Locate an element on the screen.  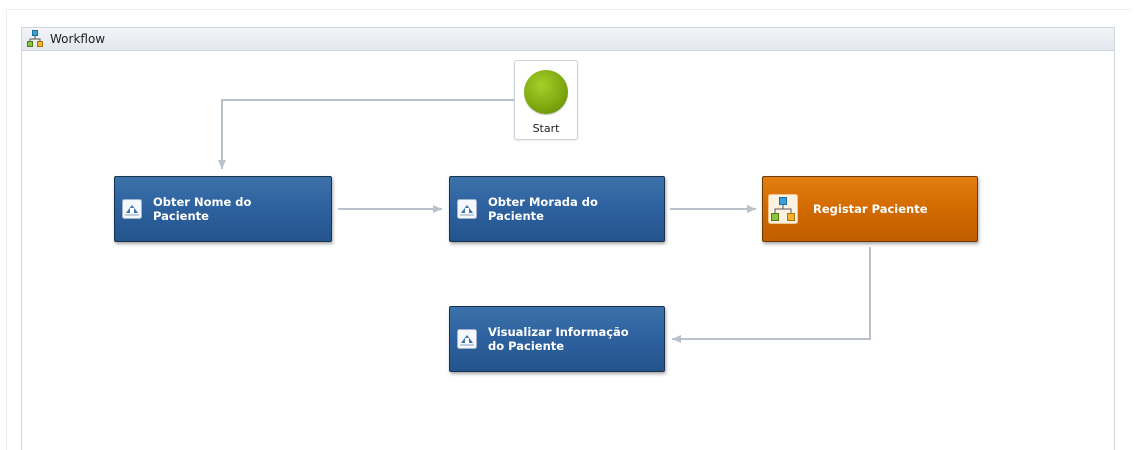
activity-label: Visualizar Informação do Paciente is located at coordinates (558, 339).